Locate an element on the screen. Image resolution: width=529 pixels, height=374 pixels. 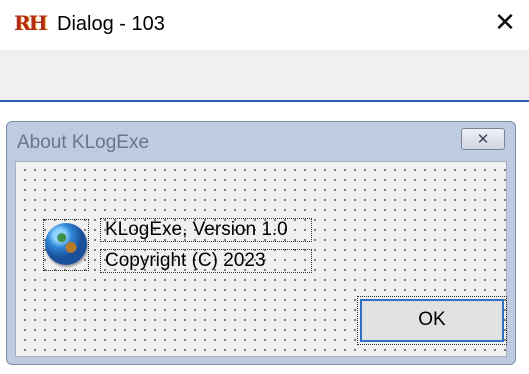
globe-icon is located at coordinates (66, 244).